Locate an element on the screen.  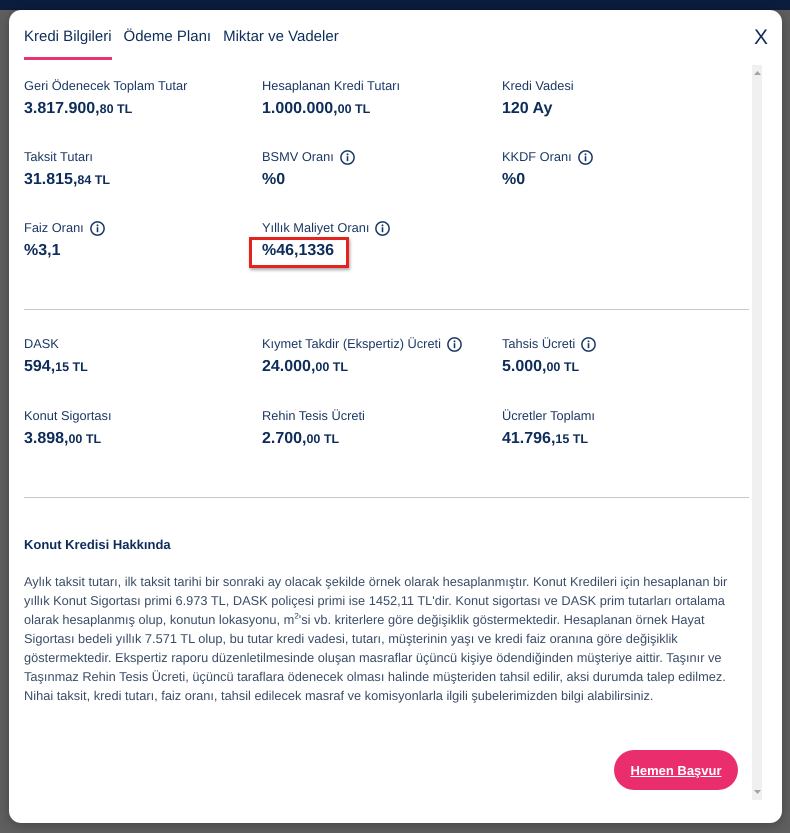
section-heading: Konut Kredisi Hakkında is located at coordinates (97, 545).